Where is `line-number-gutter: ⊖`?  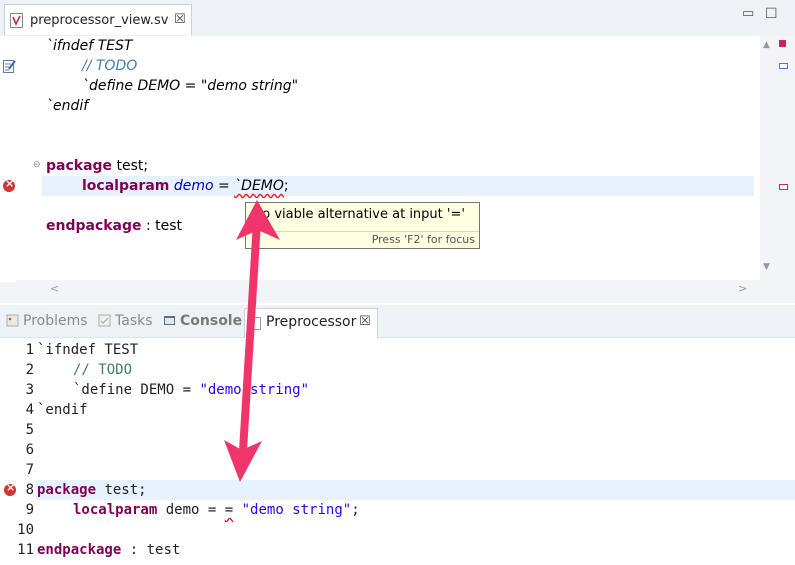
line-number-gutter: ⊖ is located at coordinates (21, 159).